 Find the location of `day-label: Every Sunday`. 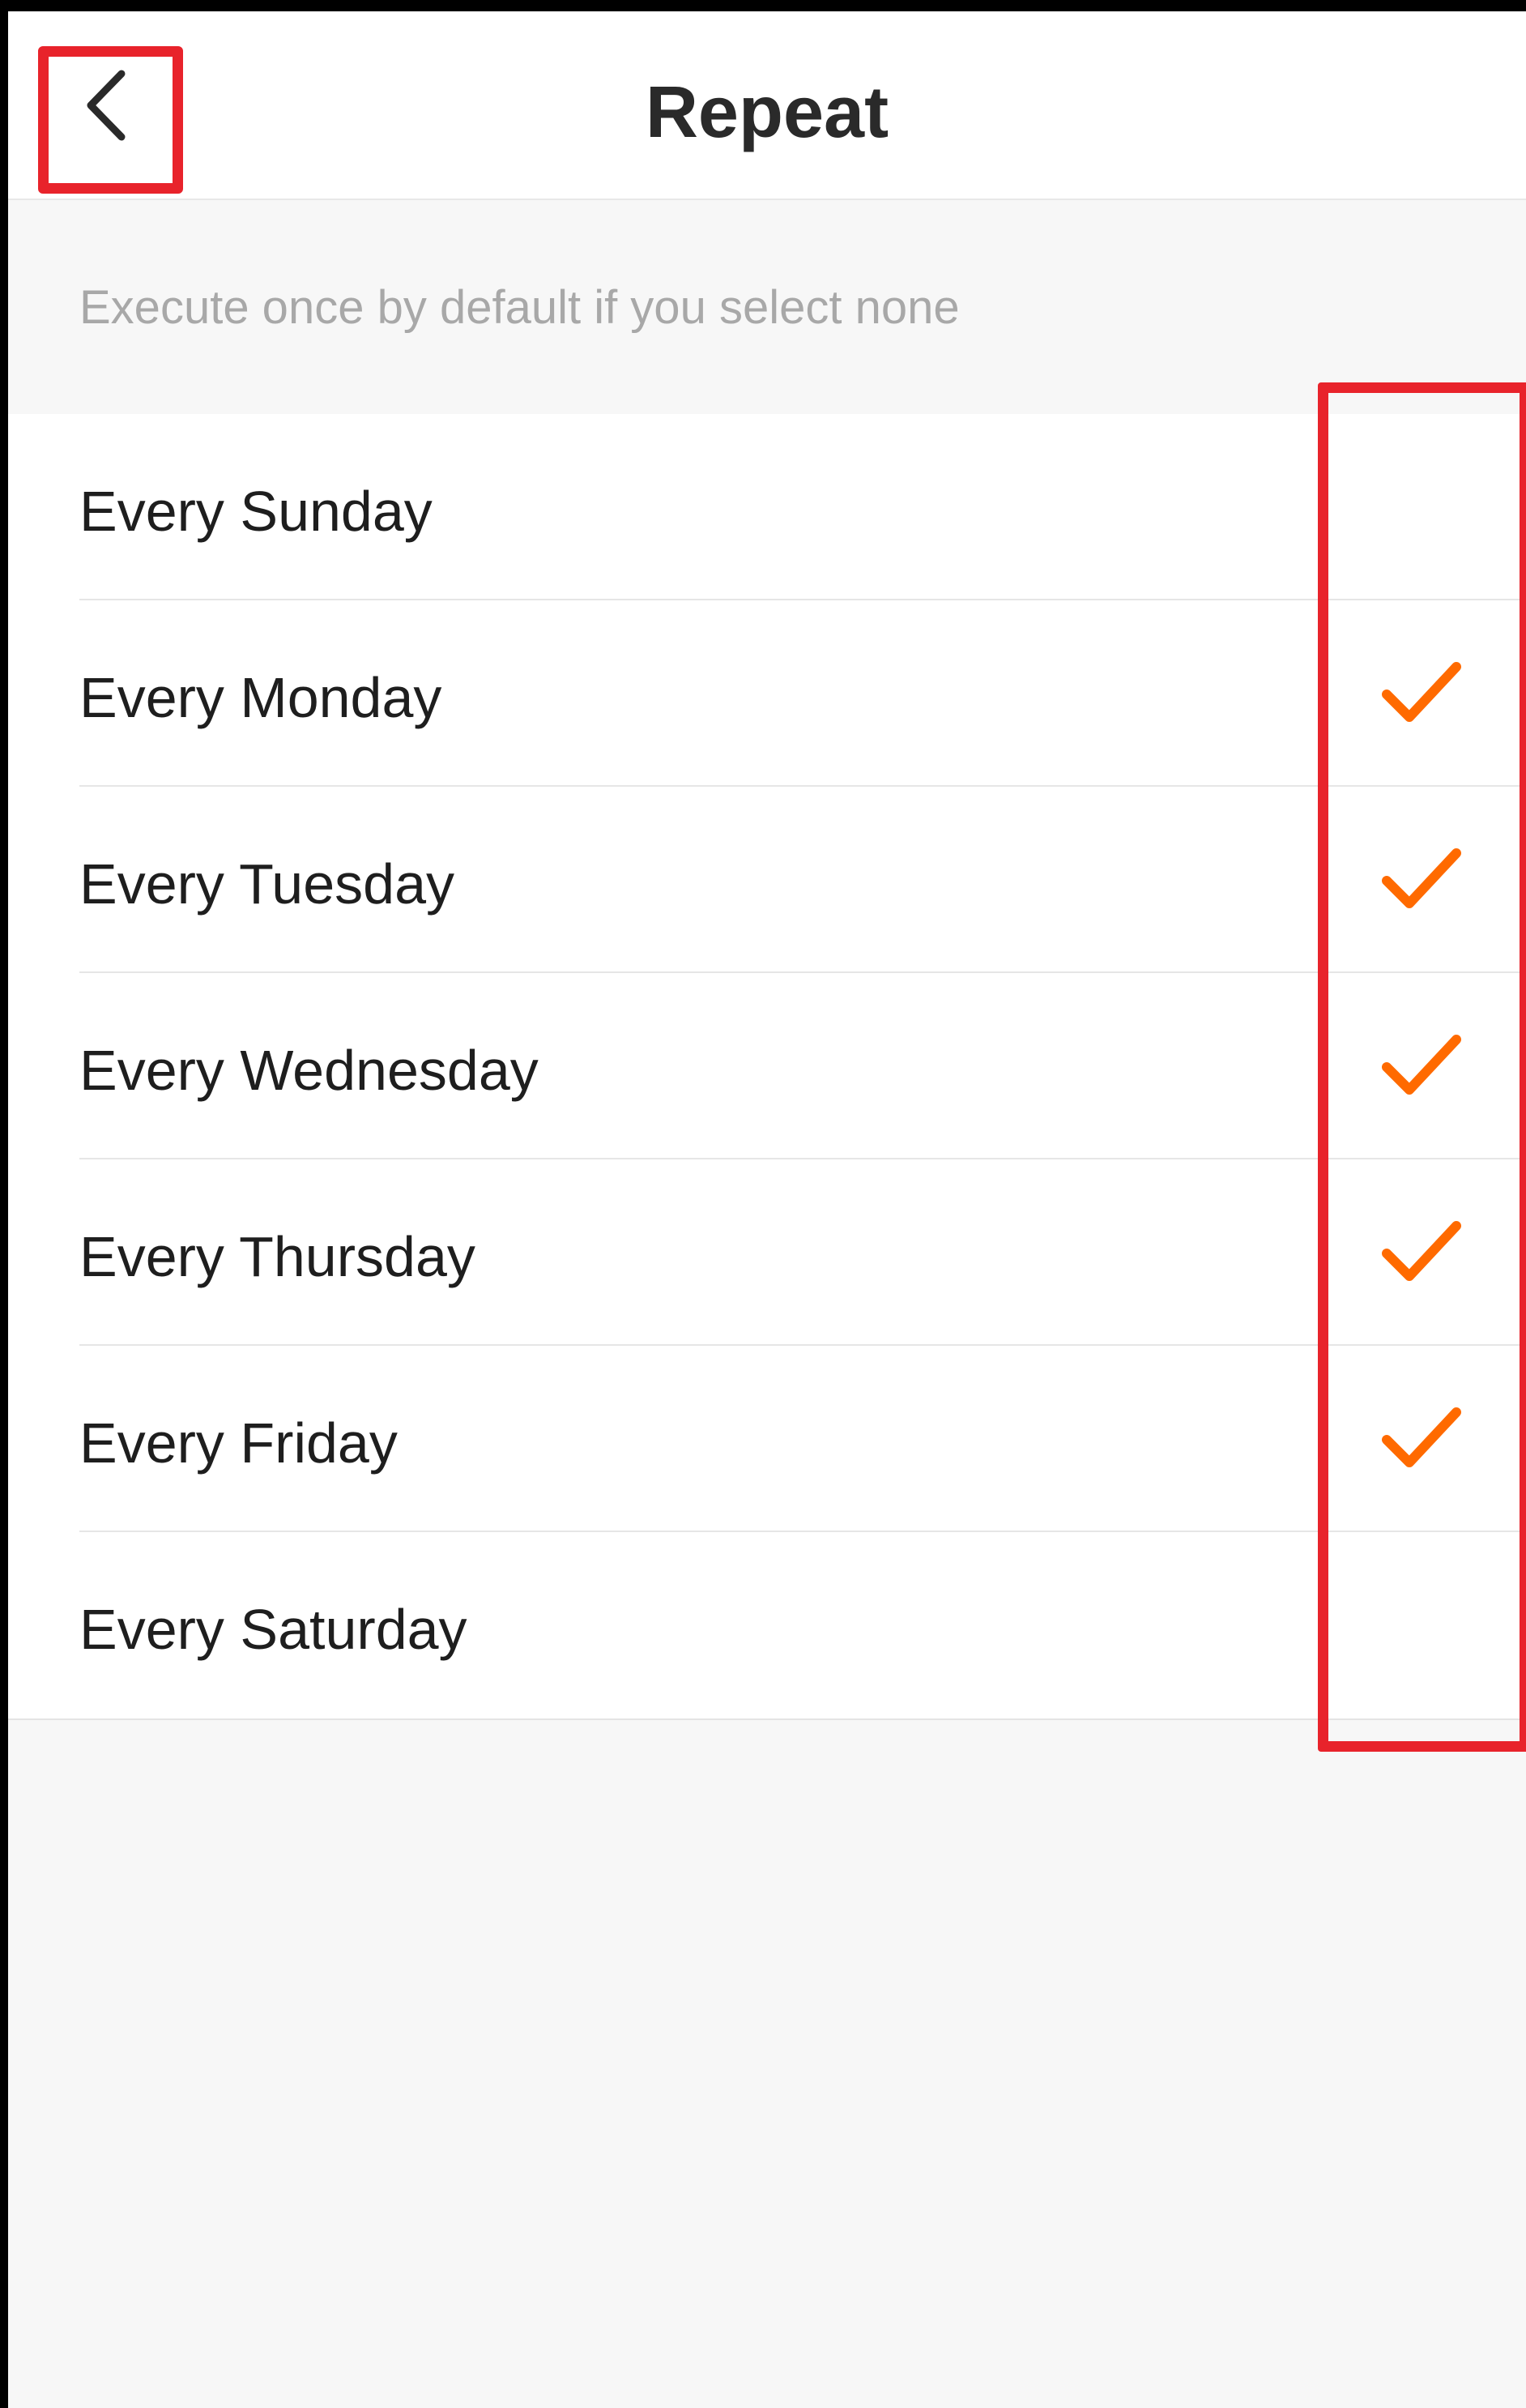

day-label: Every Sunday is located at coordinates (256, 511).